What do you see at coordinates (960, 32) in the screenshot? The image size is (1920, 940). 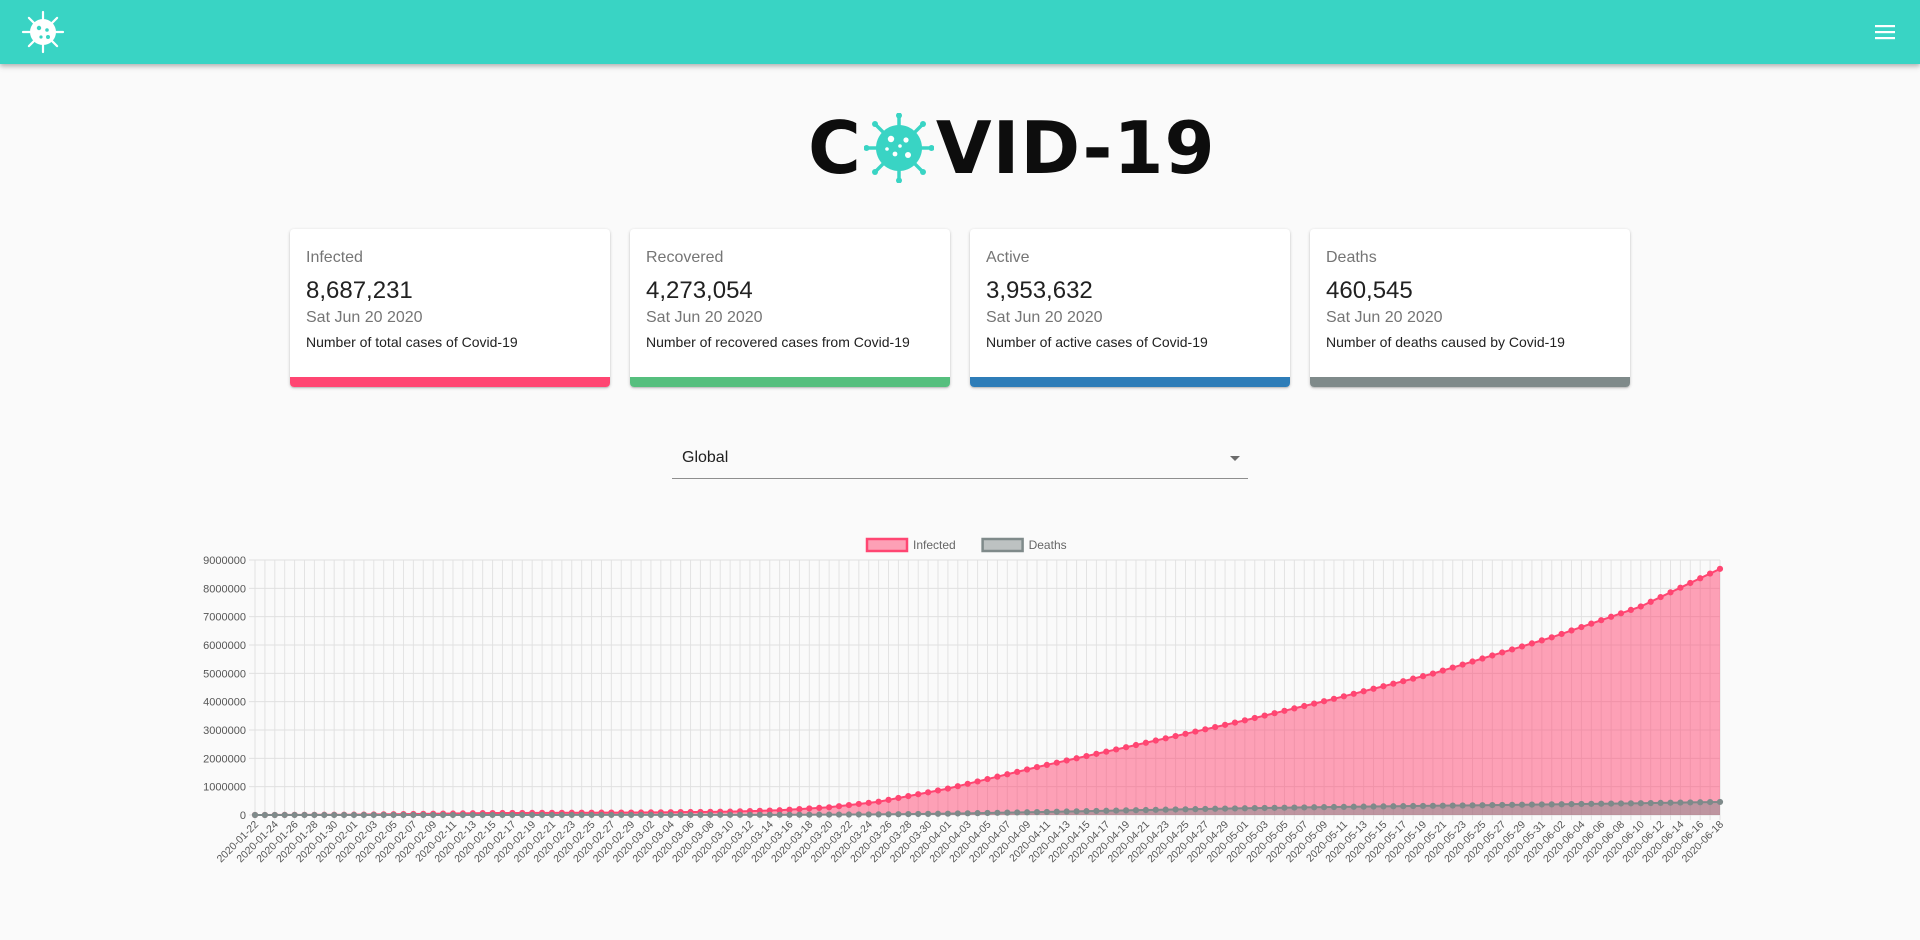 I see `app-bar` at bounding box center [960, 32].